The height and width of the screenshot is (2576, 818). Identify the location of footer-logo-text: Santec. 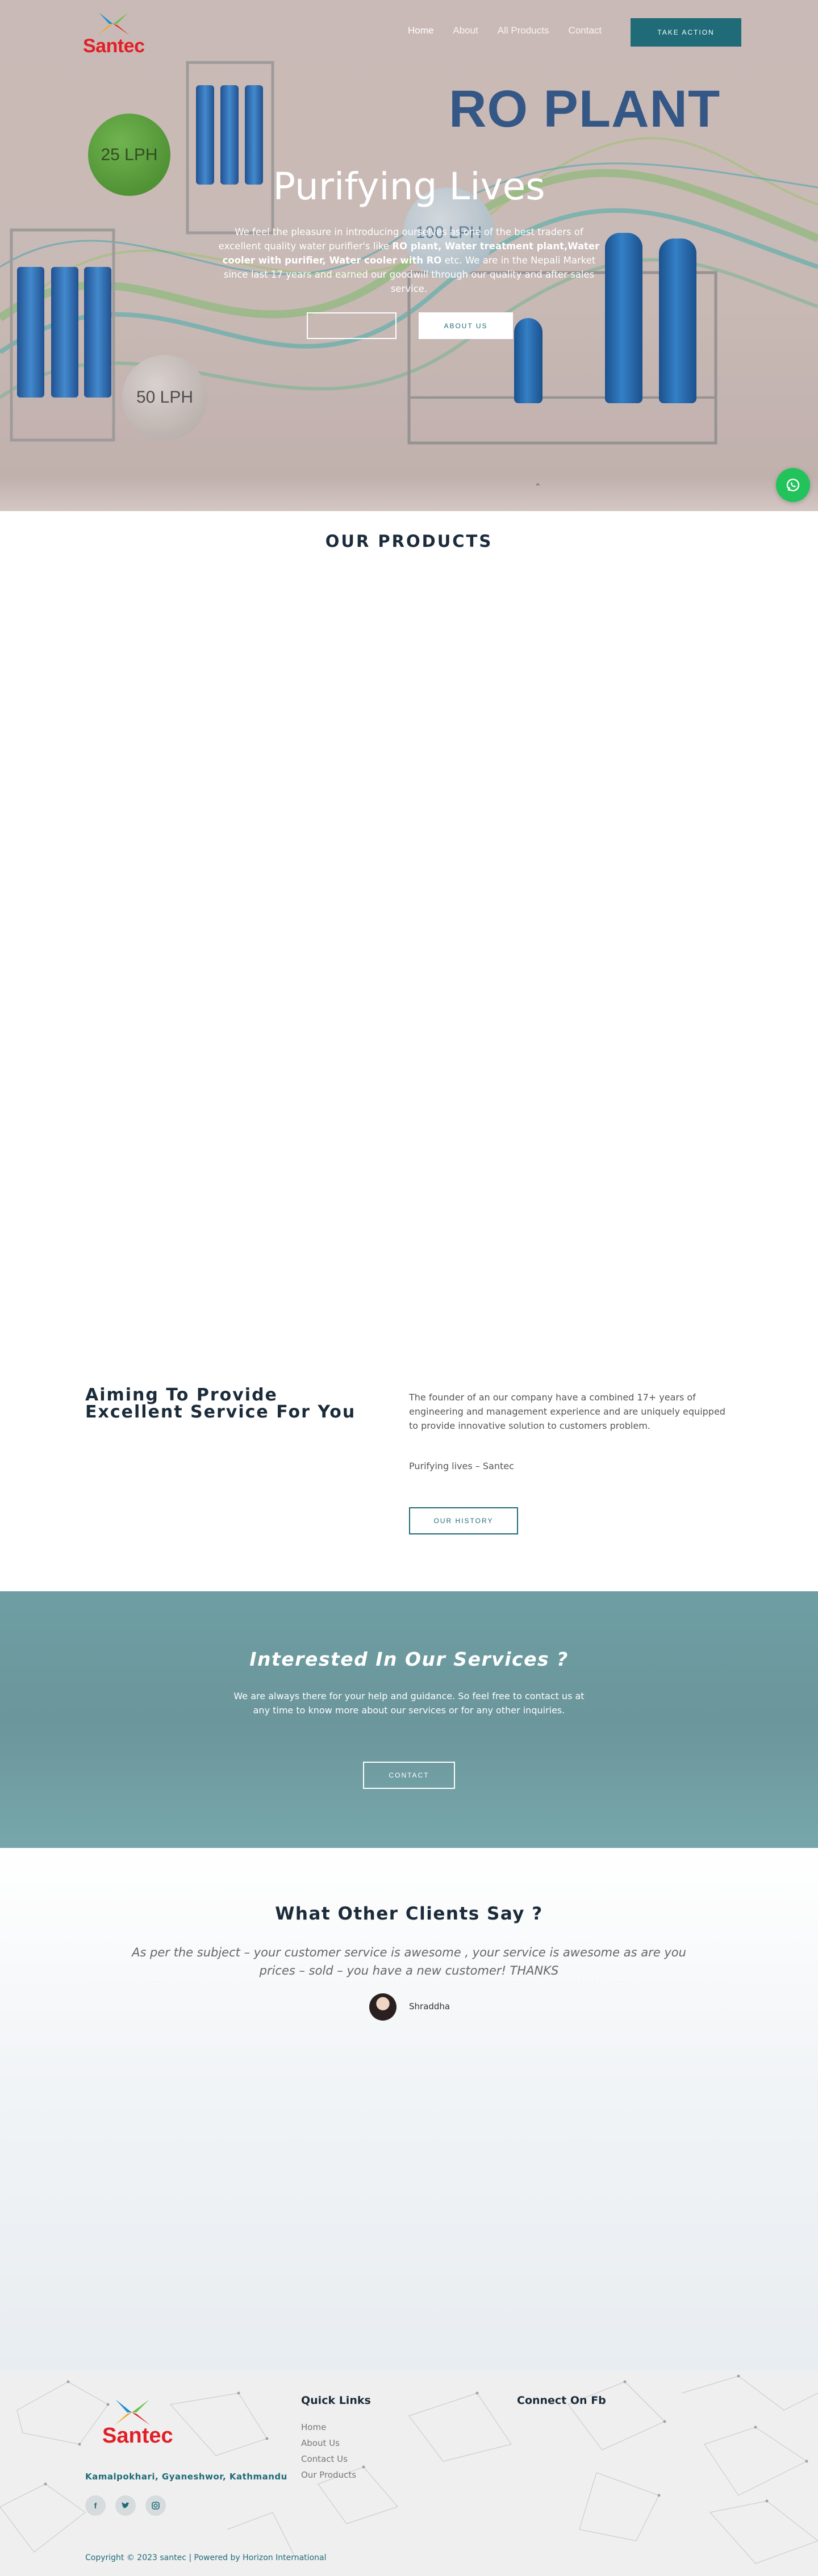
(137, 2436).